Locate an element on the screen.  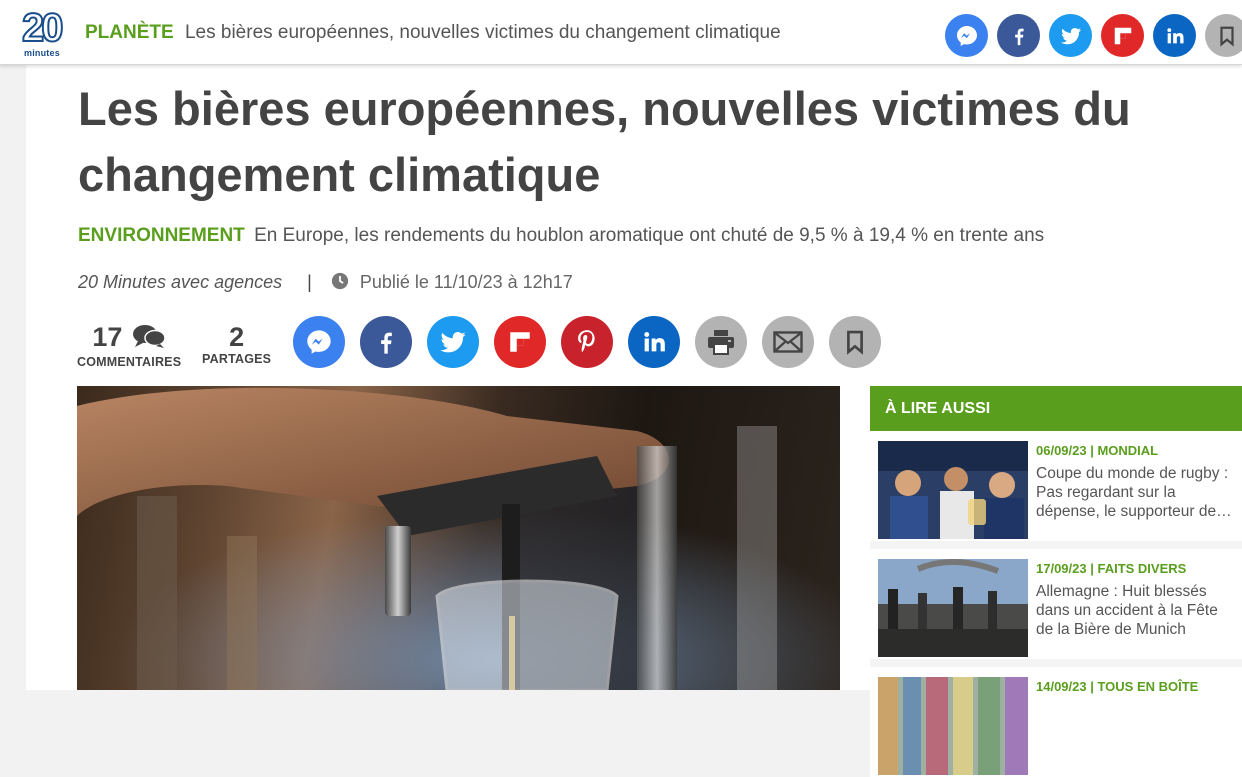
site-logo: 20 minutes is located at coordinates (47, 31).